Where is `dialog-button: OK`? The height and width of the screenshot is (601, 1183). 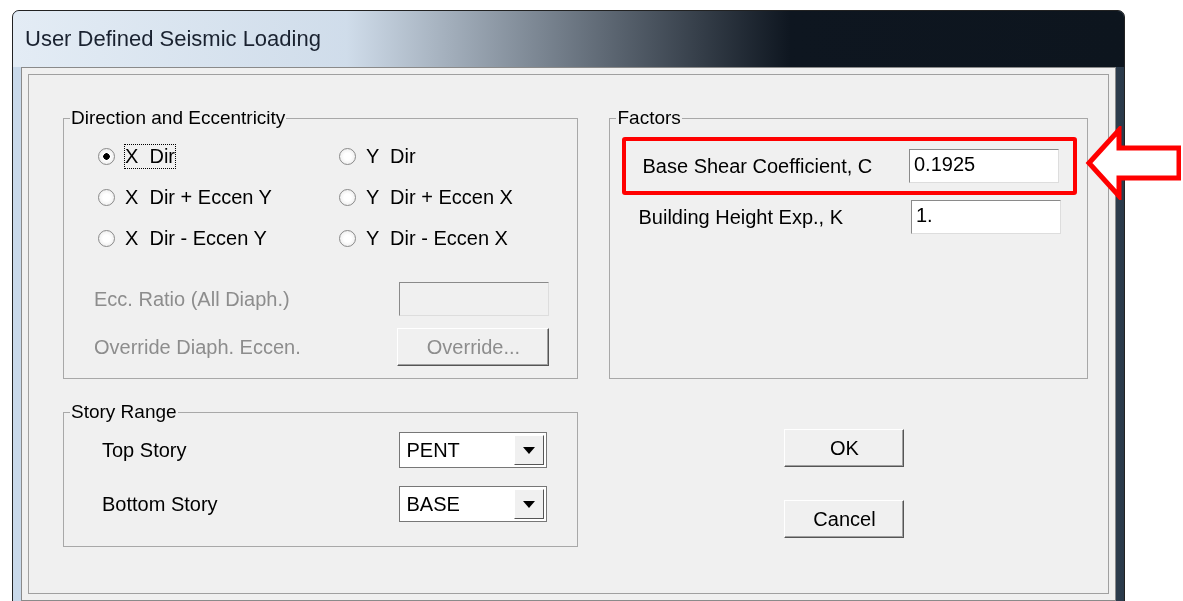 dialog-button: OK is located at coordinates (844, 448).